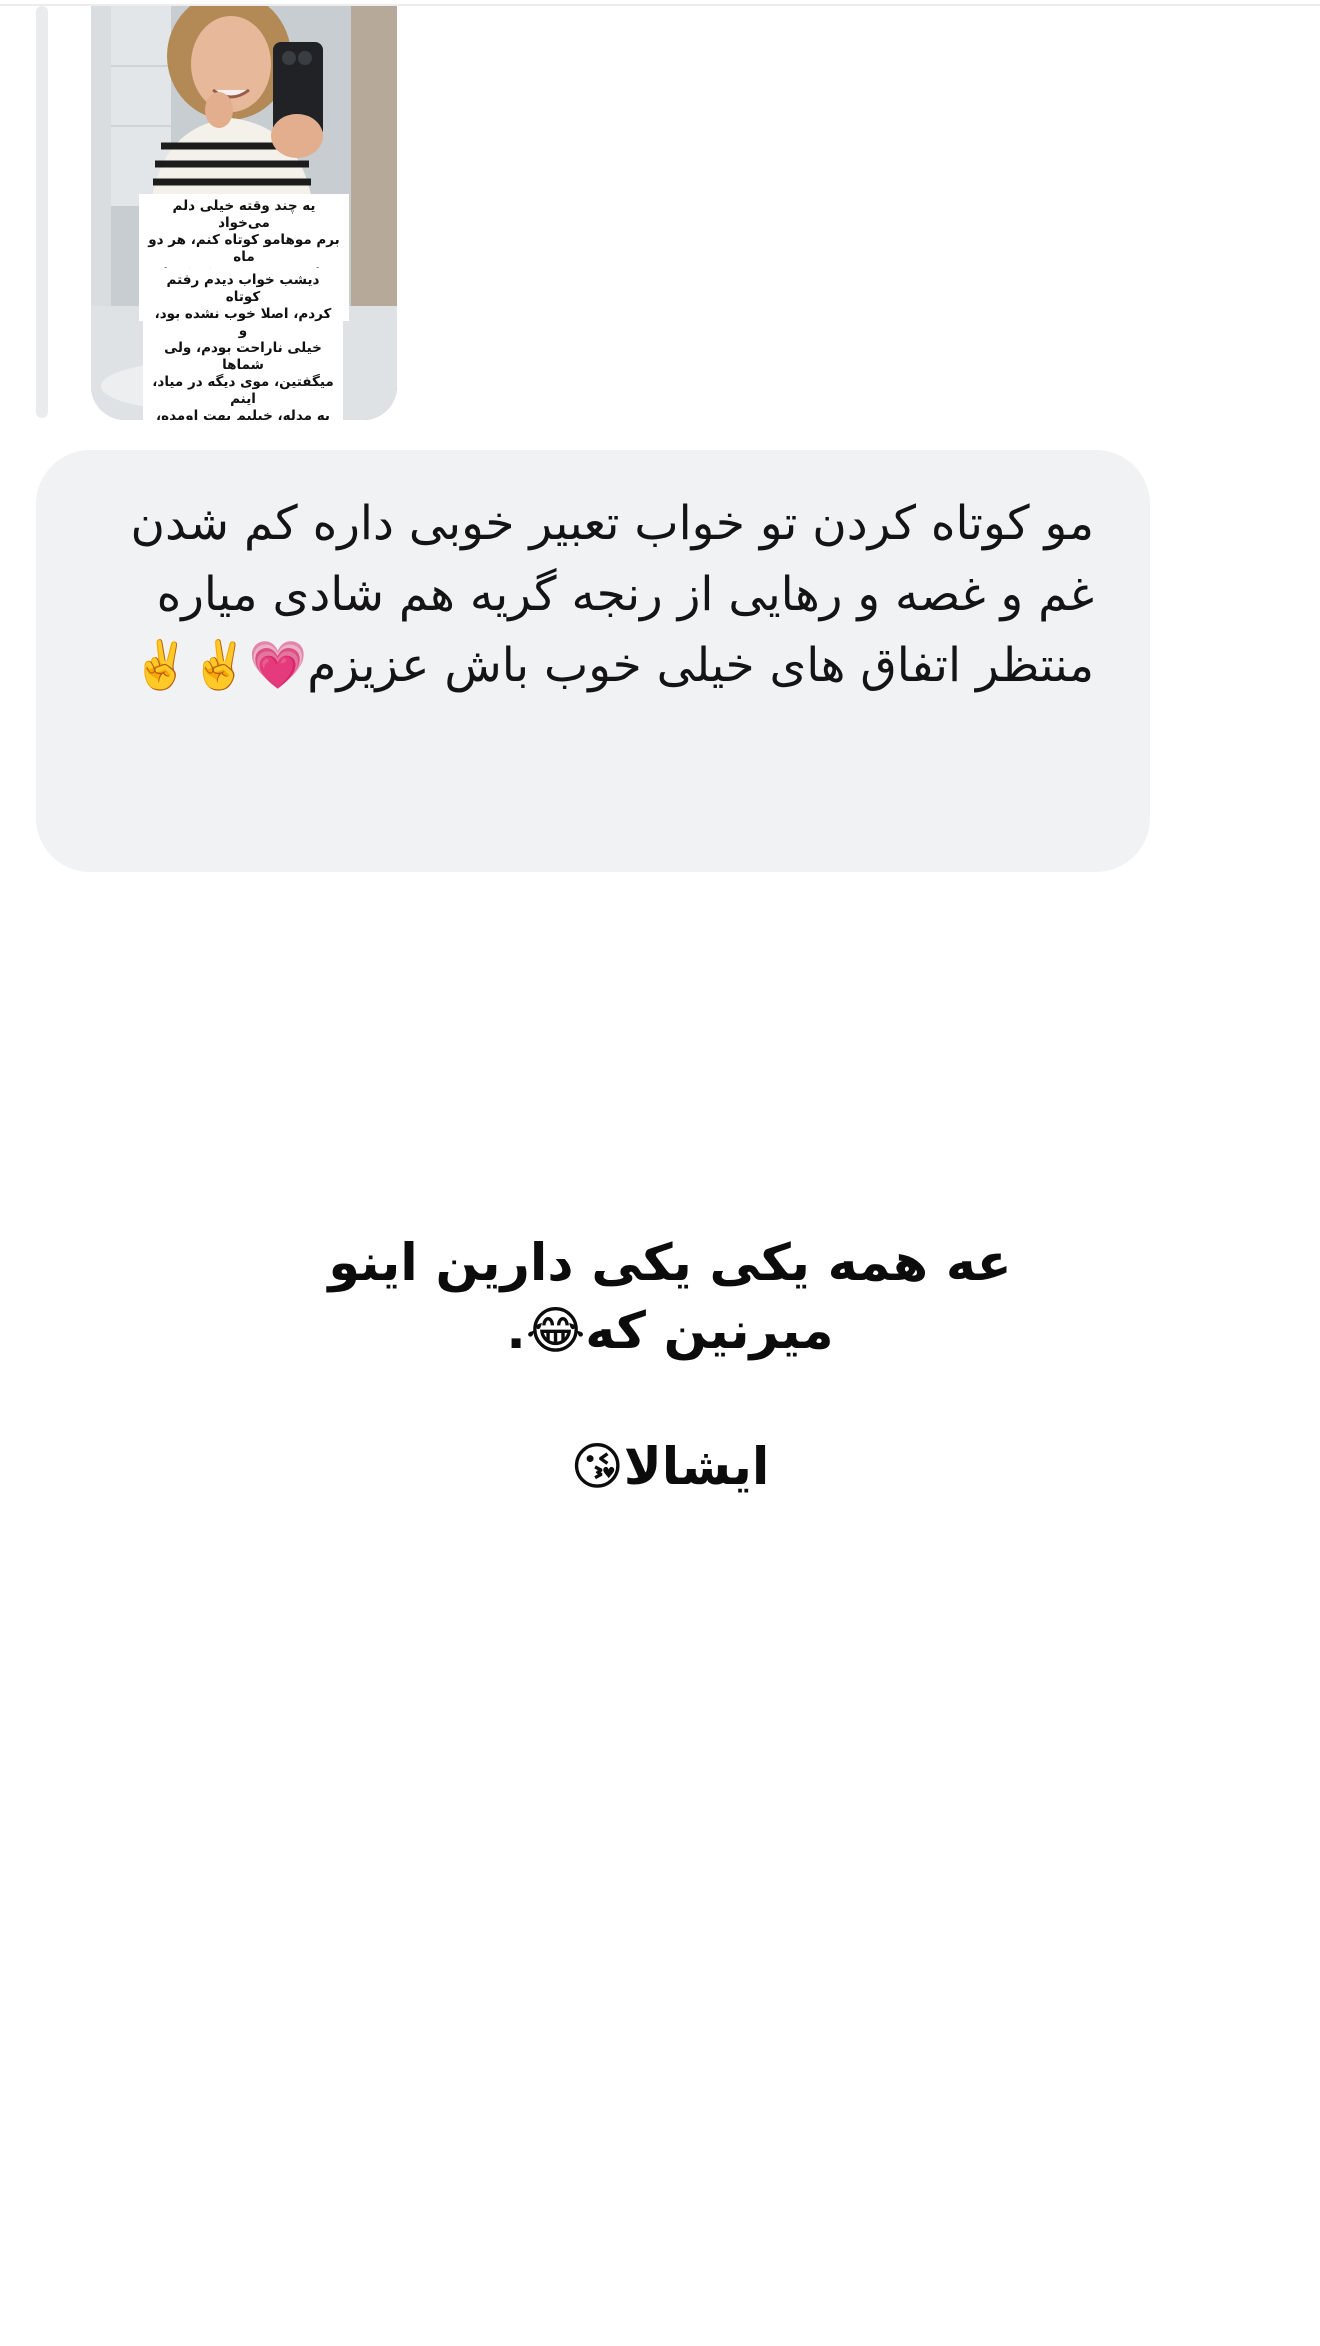  I want to click on story-text-spacer, so click(670, 1400).